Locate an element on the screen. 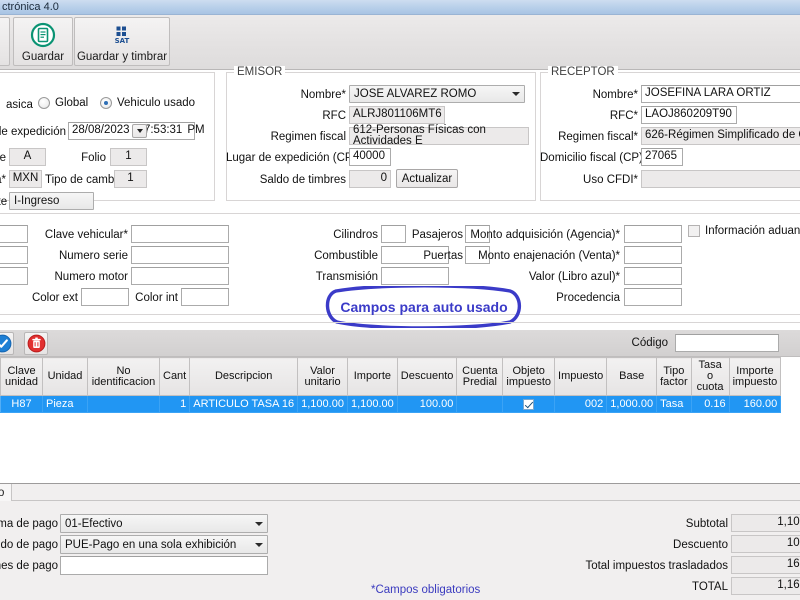 Image resolution: width=800 pixels, height=600 pixels. window-titlebar: ctrónica 4.0 is located at coordinates (400, 7).